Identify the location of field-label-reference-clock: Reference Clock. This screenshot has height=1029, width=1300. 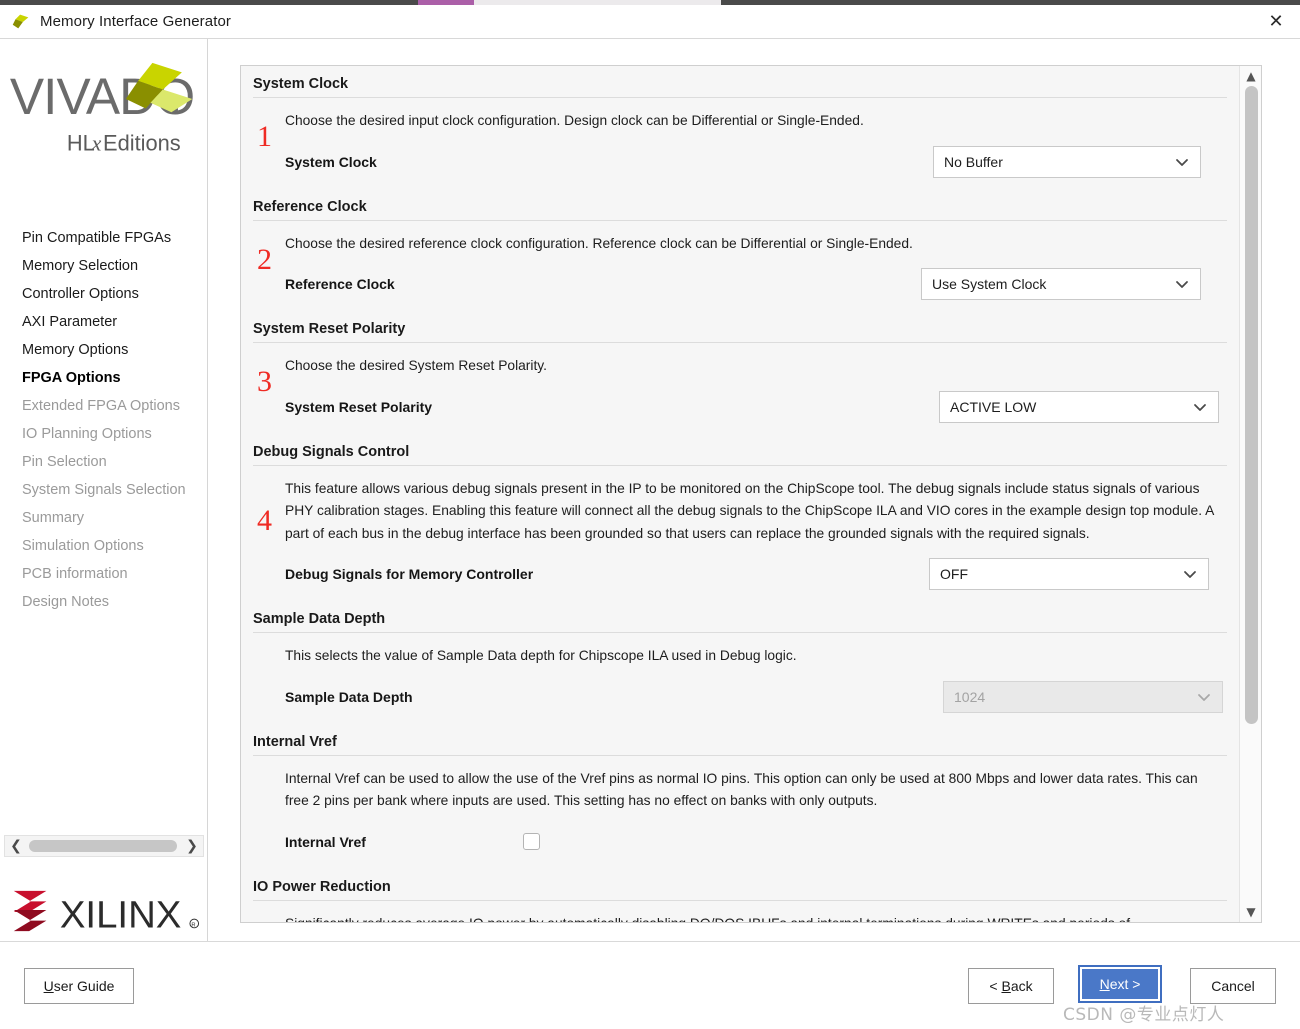
(340, 284).